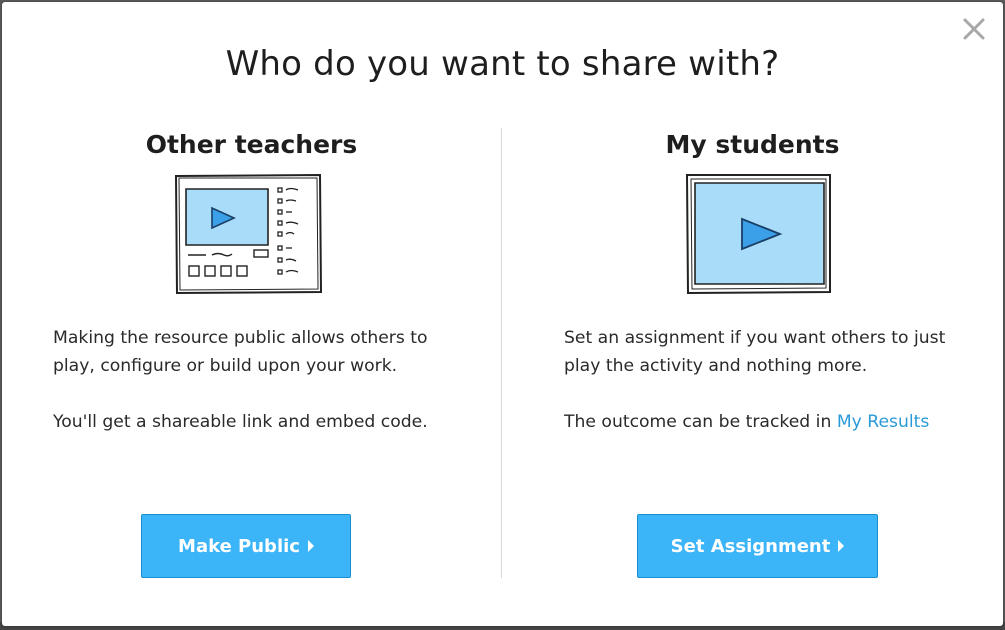 The height and width of the screenshot is (630, 1005). I want to click on make-public-button: Make Public, so click(246, 546).